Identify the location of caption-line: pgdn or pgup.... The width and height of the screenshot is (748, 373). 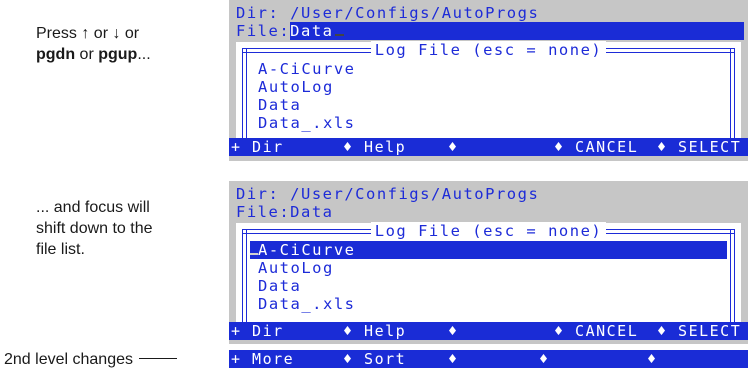
(121, 54).